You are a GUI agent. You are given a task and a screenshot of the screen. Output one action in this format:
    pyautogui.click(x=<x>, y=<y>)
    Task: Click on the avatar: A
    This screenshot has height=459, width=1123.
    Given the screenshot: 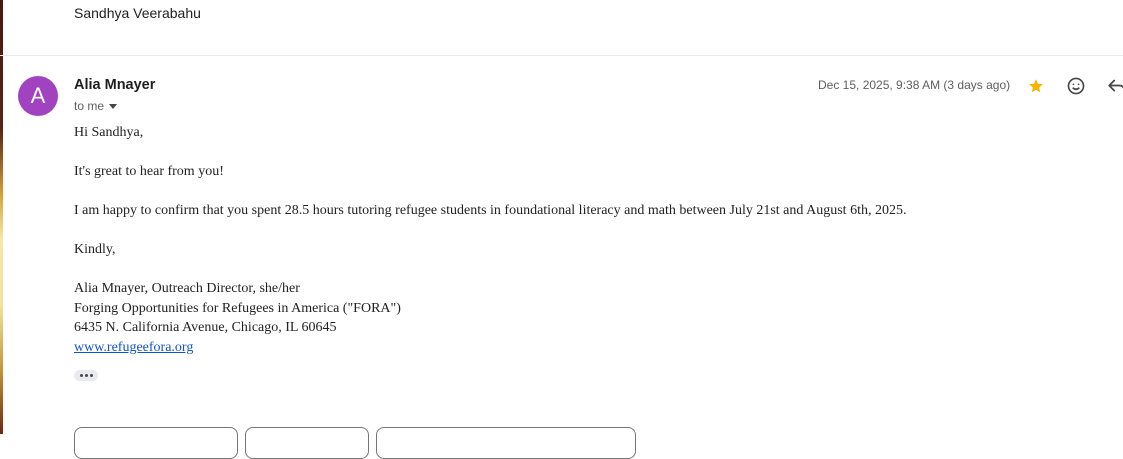 What is the action you would take?
    pyautogui.click(x=38, y=96)
    